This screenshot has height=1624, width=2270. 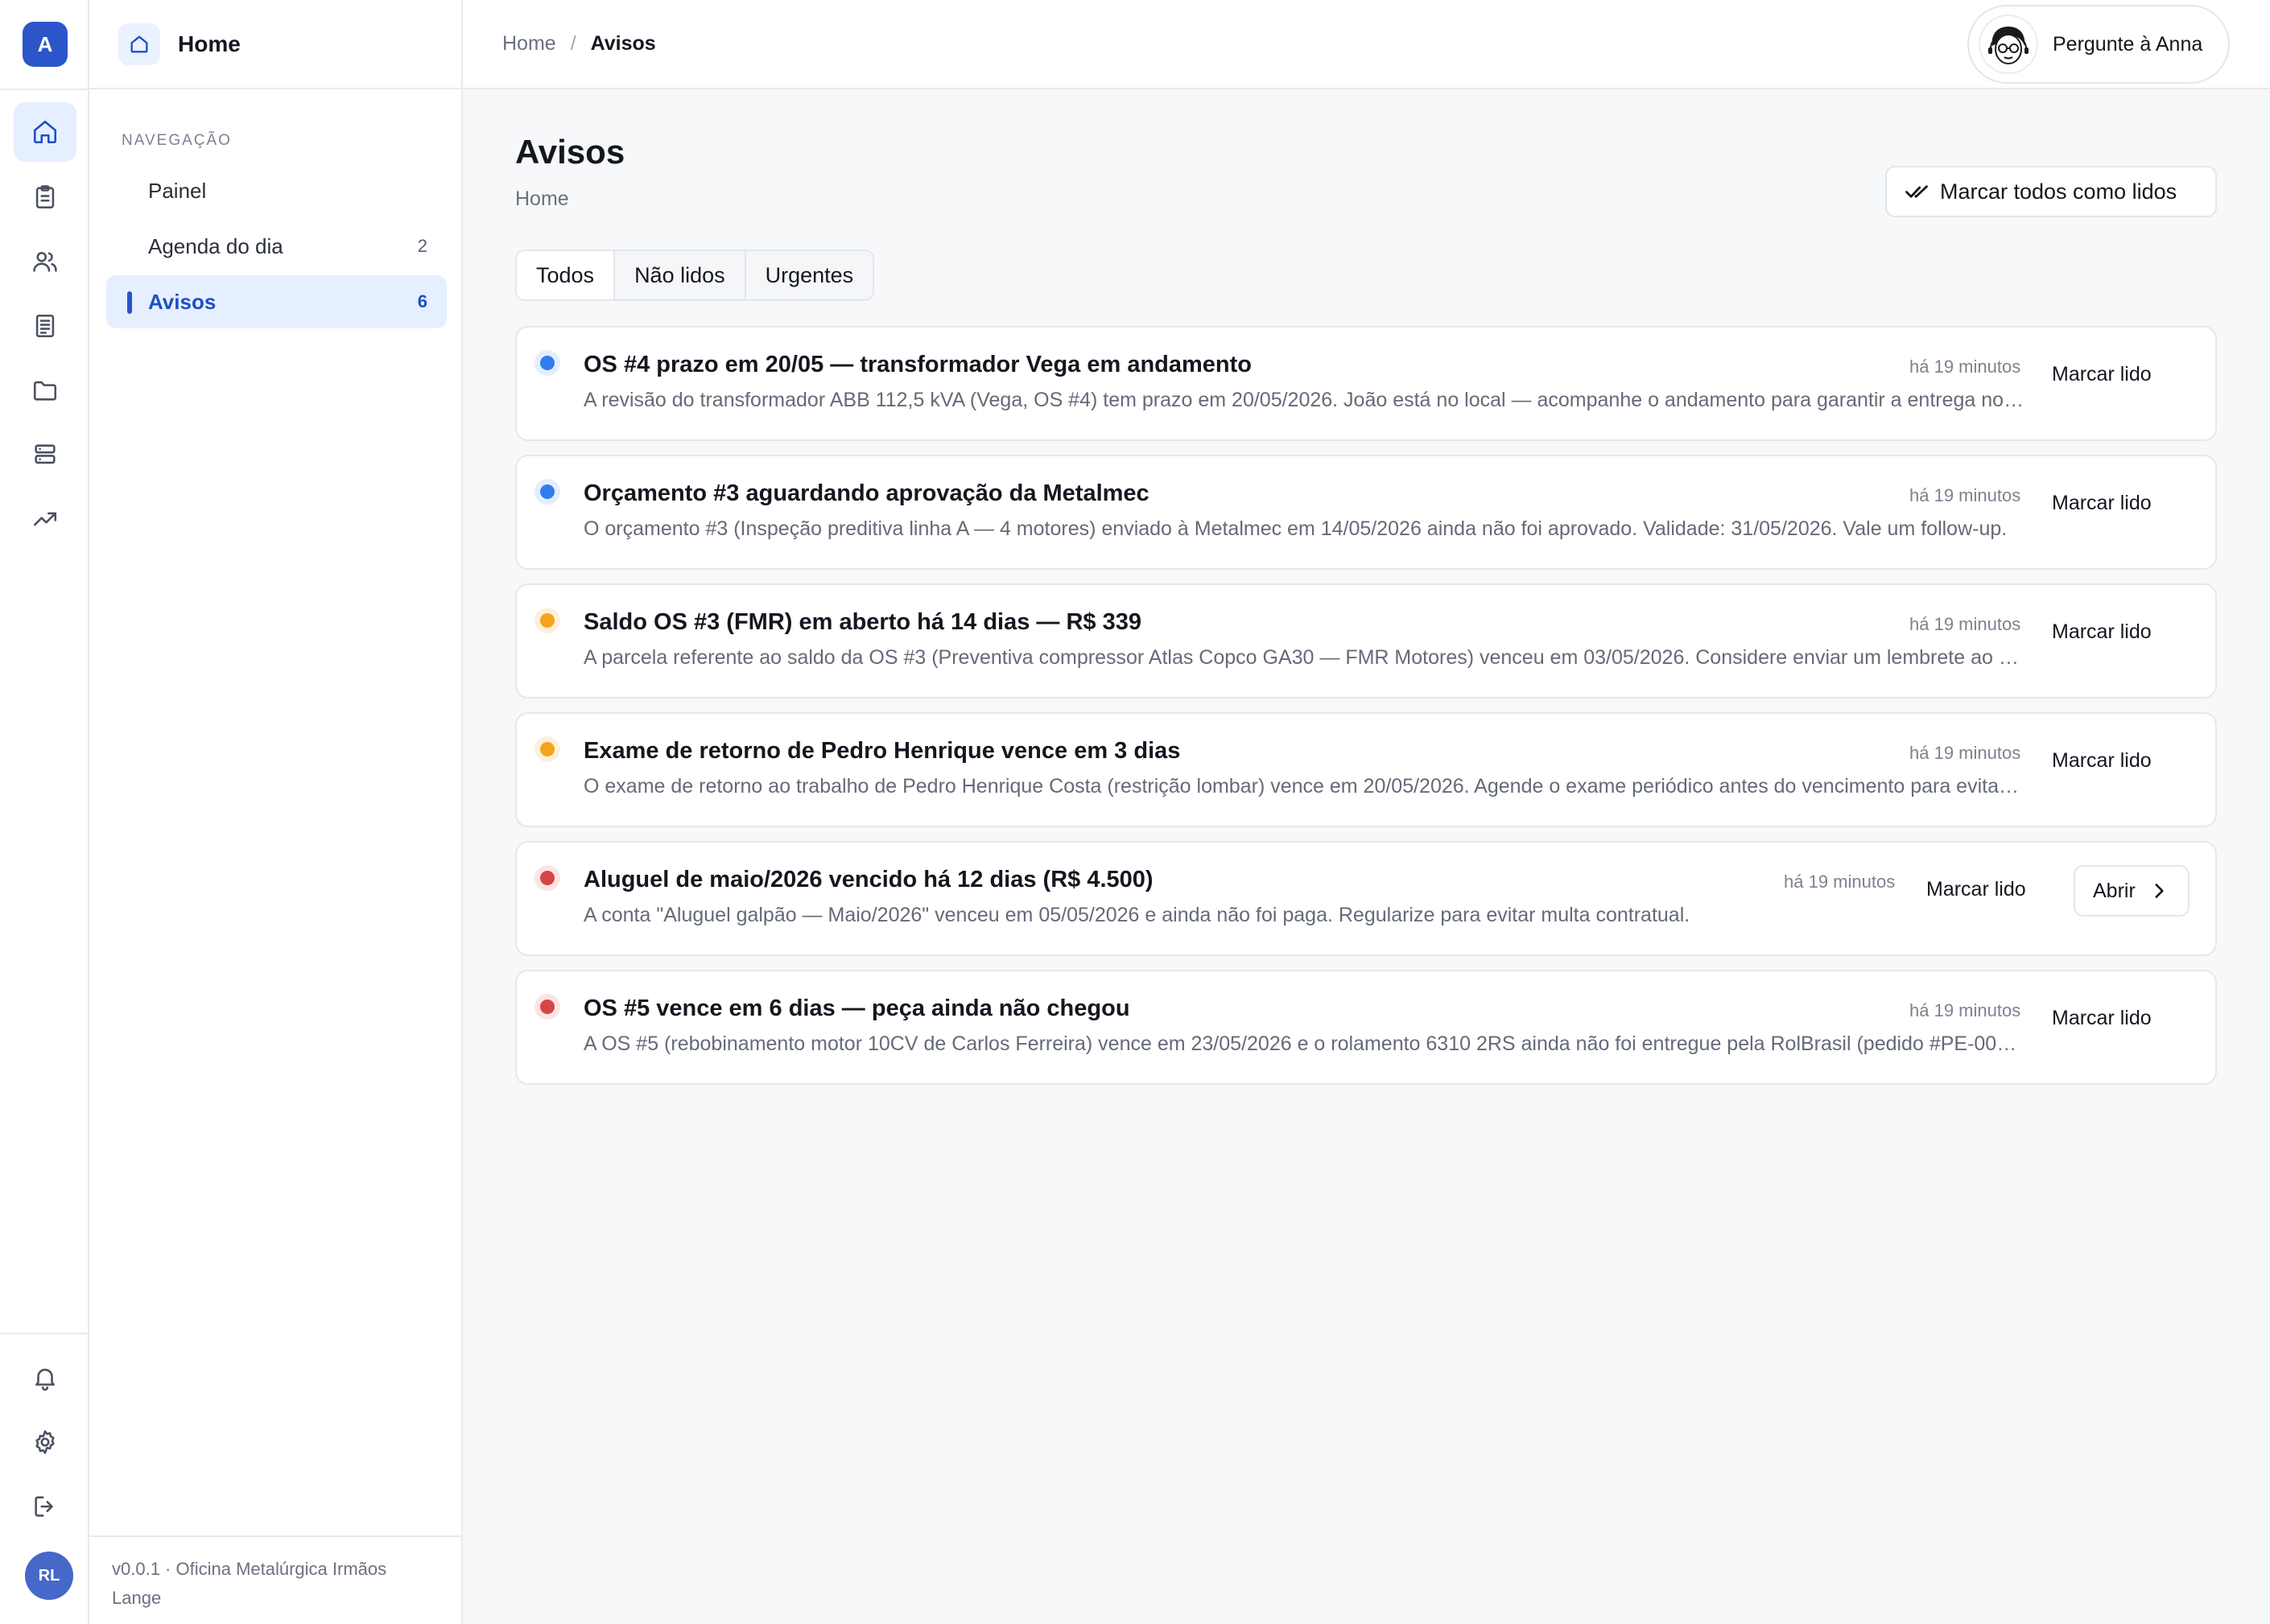 I want to click on bell-icon, so click(x=45, y=1379).